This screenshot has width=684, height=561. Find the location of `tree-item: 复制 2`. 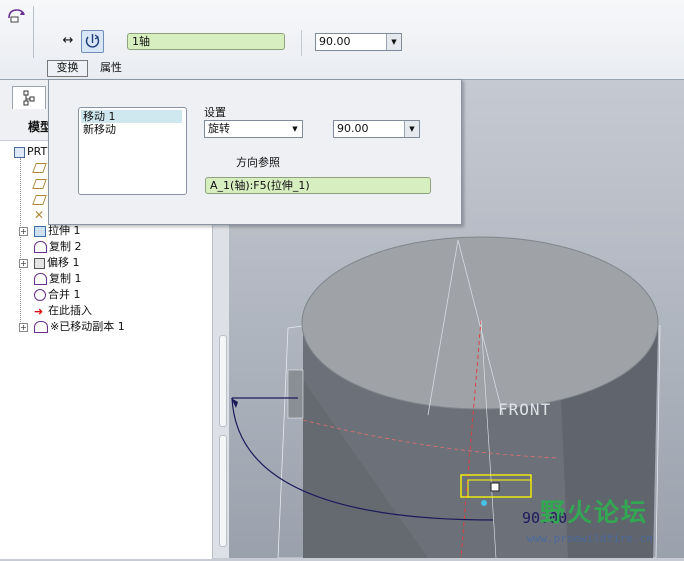

tree-item: 复制 2 is located at coordinates (58, 246).